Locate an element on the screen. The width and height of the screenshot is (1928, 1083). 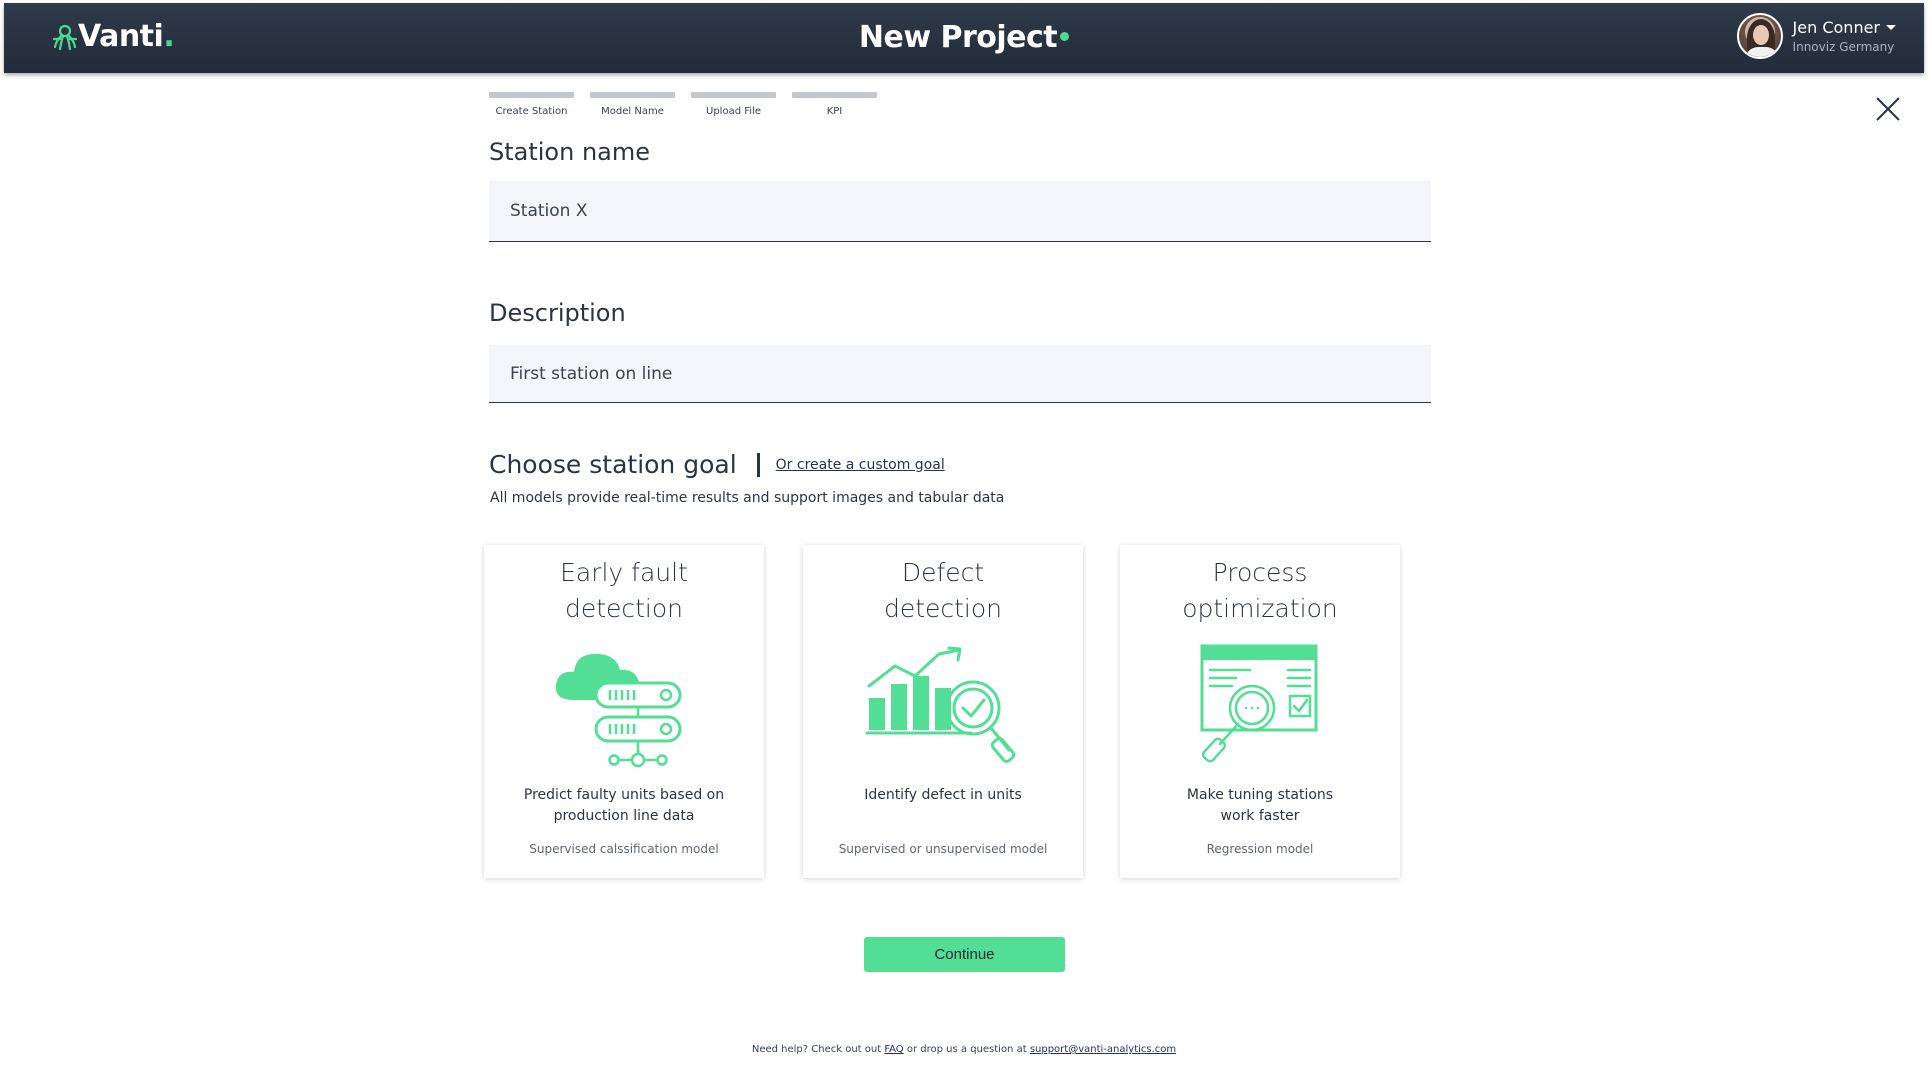
chart-magnifier-icon is located at coordinates (940, 704).